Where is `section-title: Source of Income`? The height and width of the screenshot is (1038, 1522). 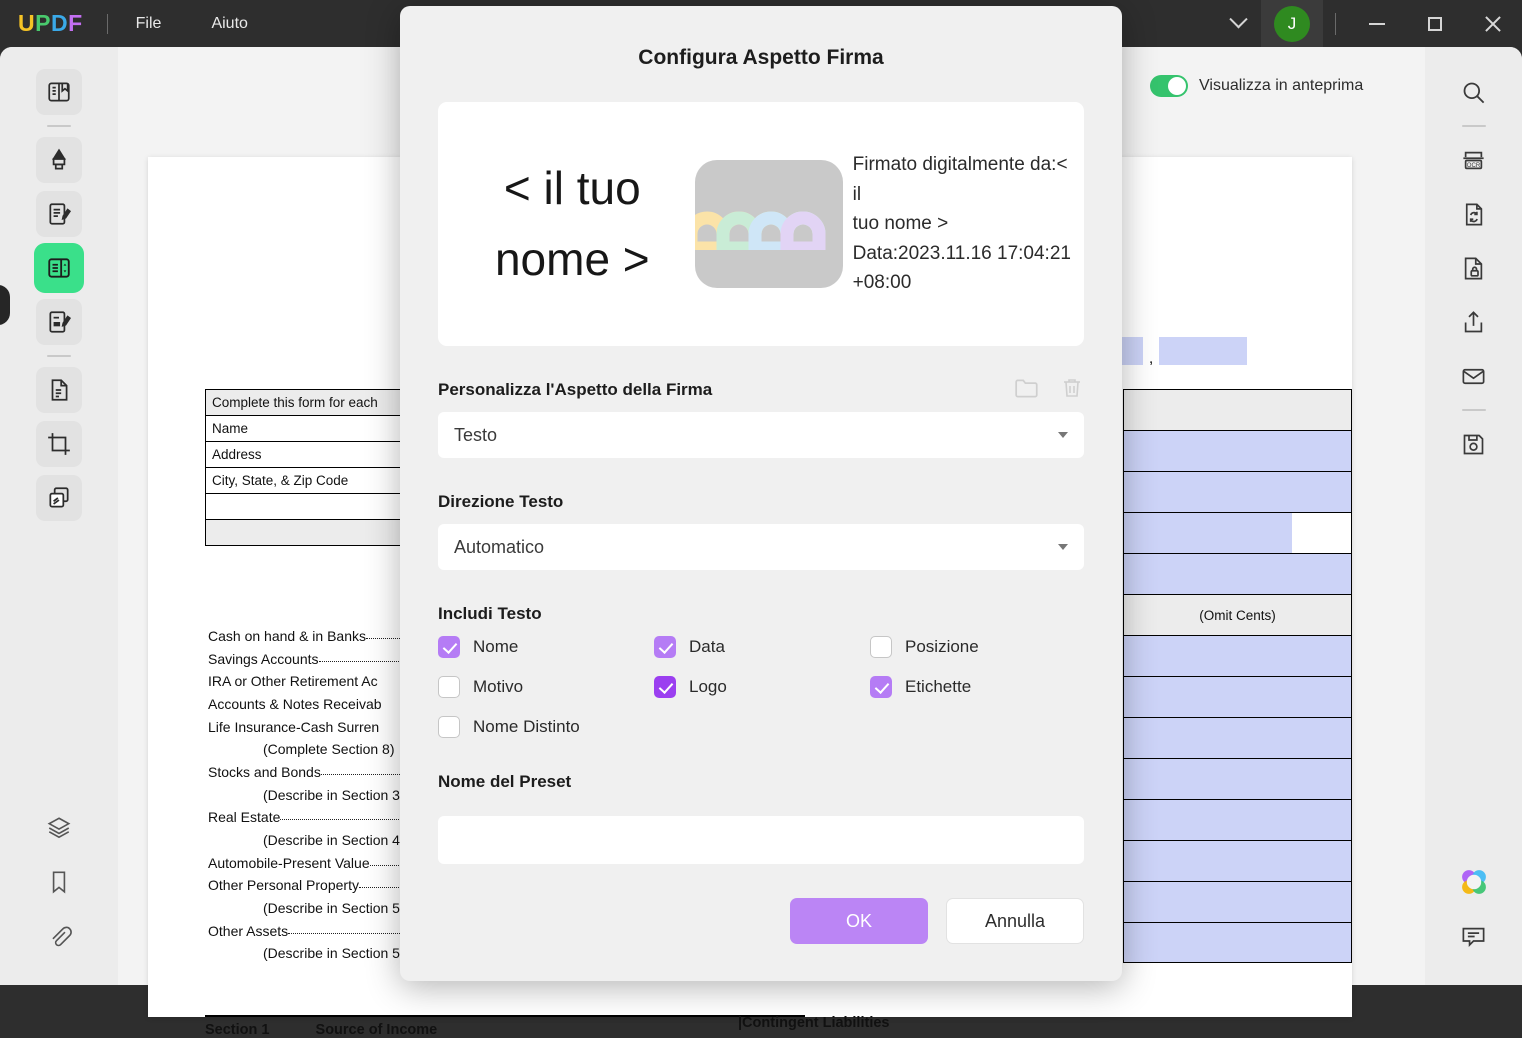
section-title: Source of Income is located at coordinates (376, 1030).